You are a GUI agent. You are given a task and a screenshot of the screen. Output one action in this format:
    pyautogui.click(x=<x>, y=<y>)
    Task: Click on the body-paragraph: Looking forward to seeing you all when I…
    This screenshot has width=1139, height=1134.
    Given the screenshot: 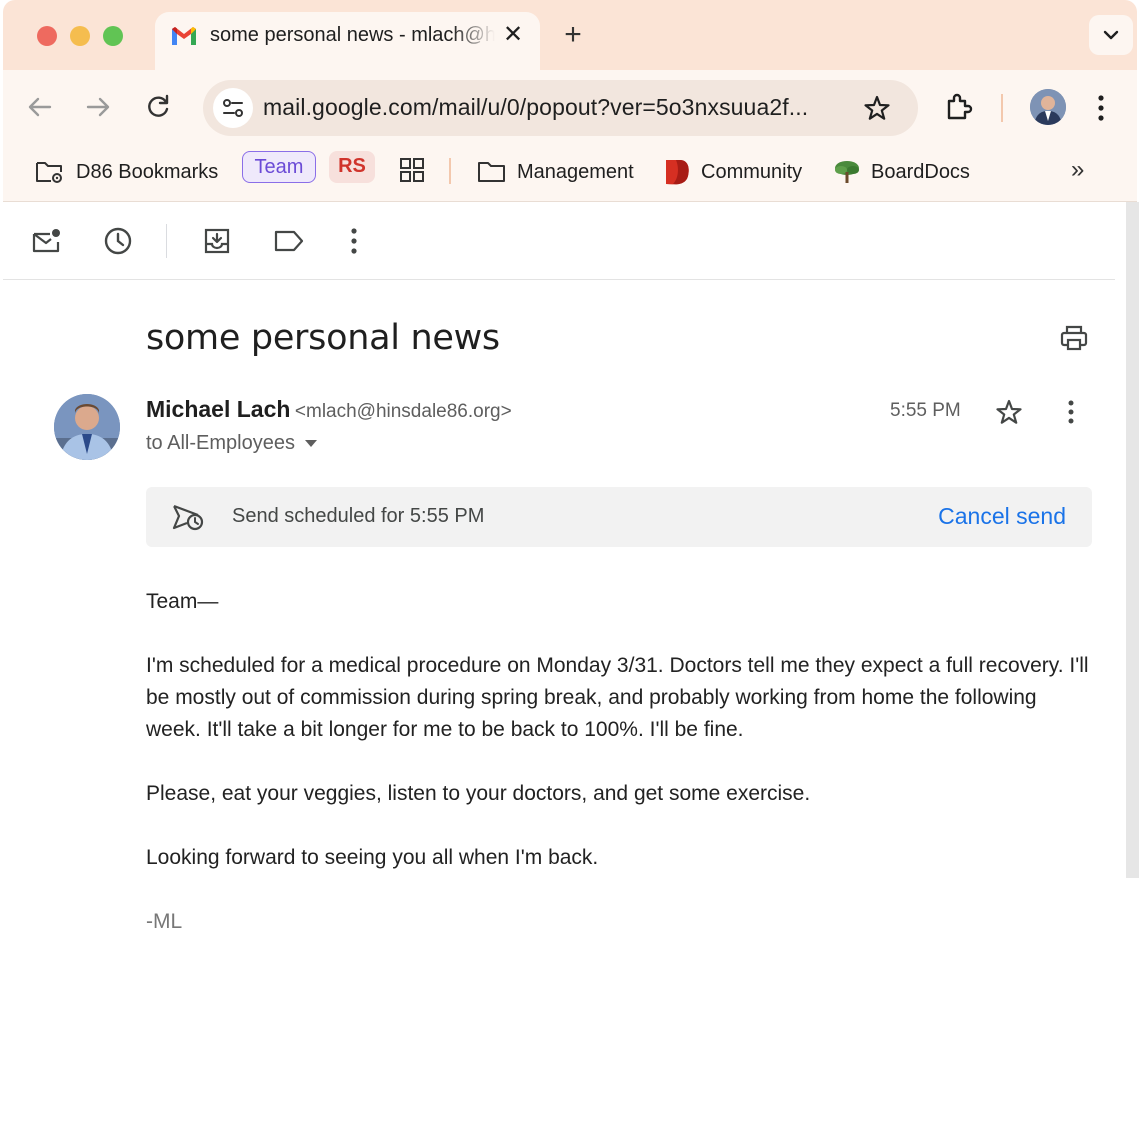 What is the action you would take?
    pyautogui.click(x=372, y=857)
    